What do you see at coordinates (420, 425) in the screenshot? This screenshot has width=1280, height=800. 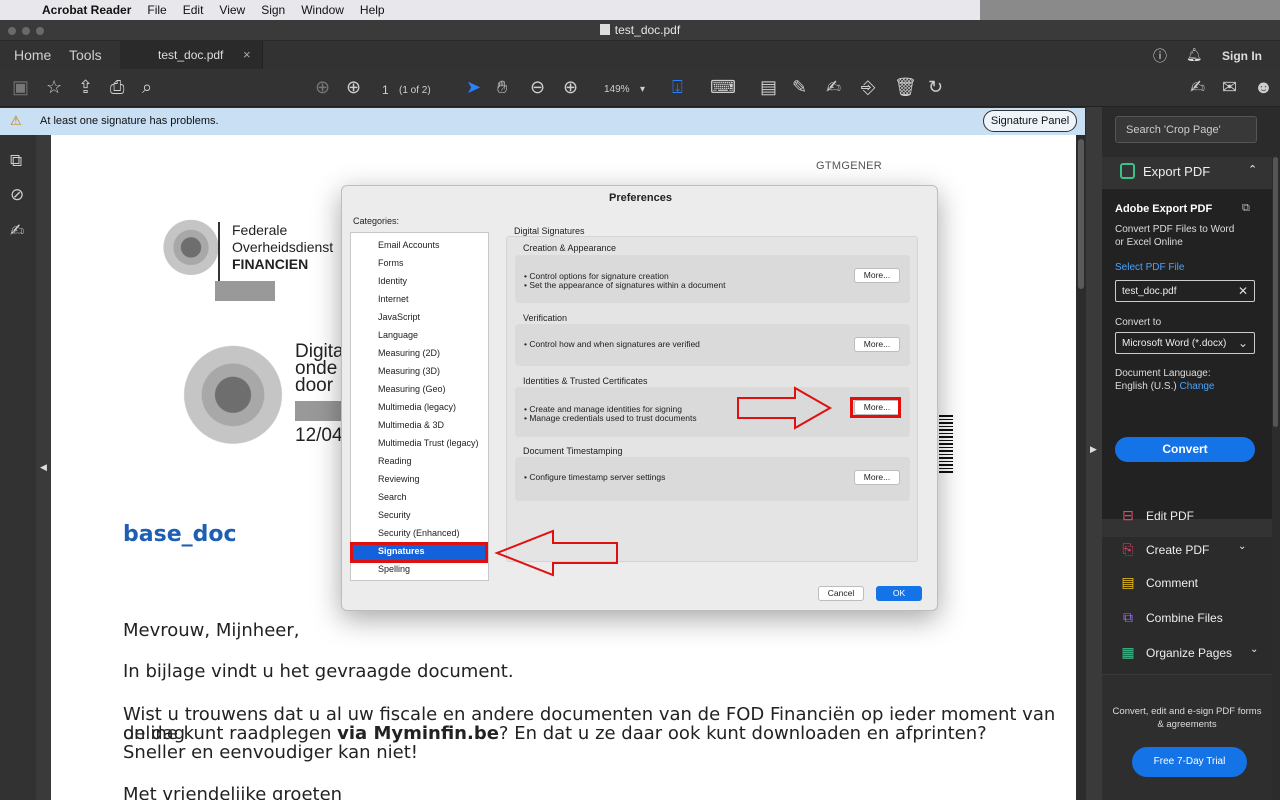 I see `category-multimedia-3d: Multimedia & 3D` at bounding box center [420, 425].